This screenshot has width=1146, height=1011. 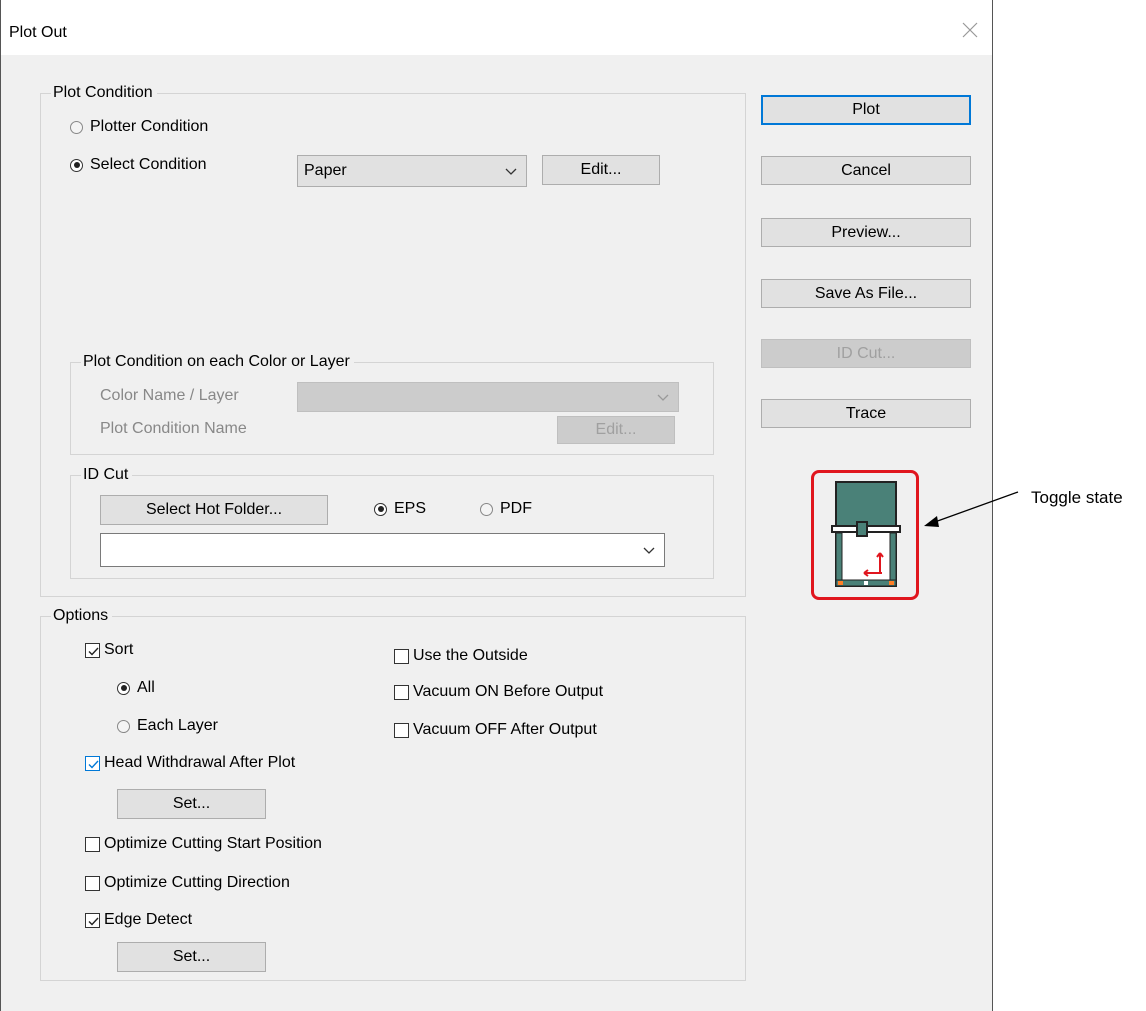 What do you see at coordinates (136, 688) in the screenshot?
I see `sort-all-radio: All` at bounding box center [136, 688].